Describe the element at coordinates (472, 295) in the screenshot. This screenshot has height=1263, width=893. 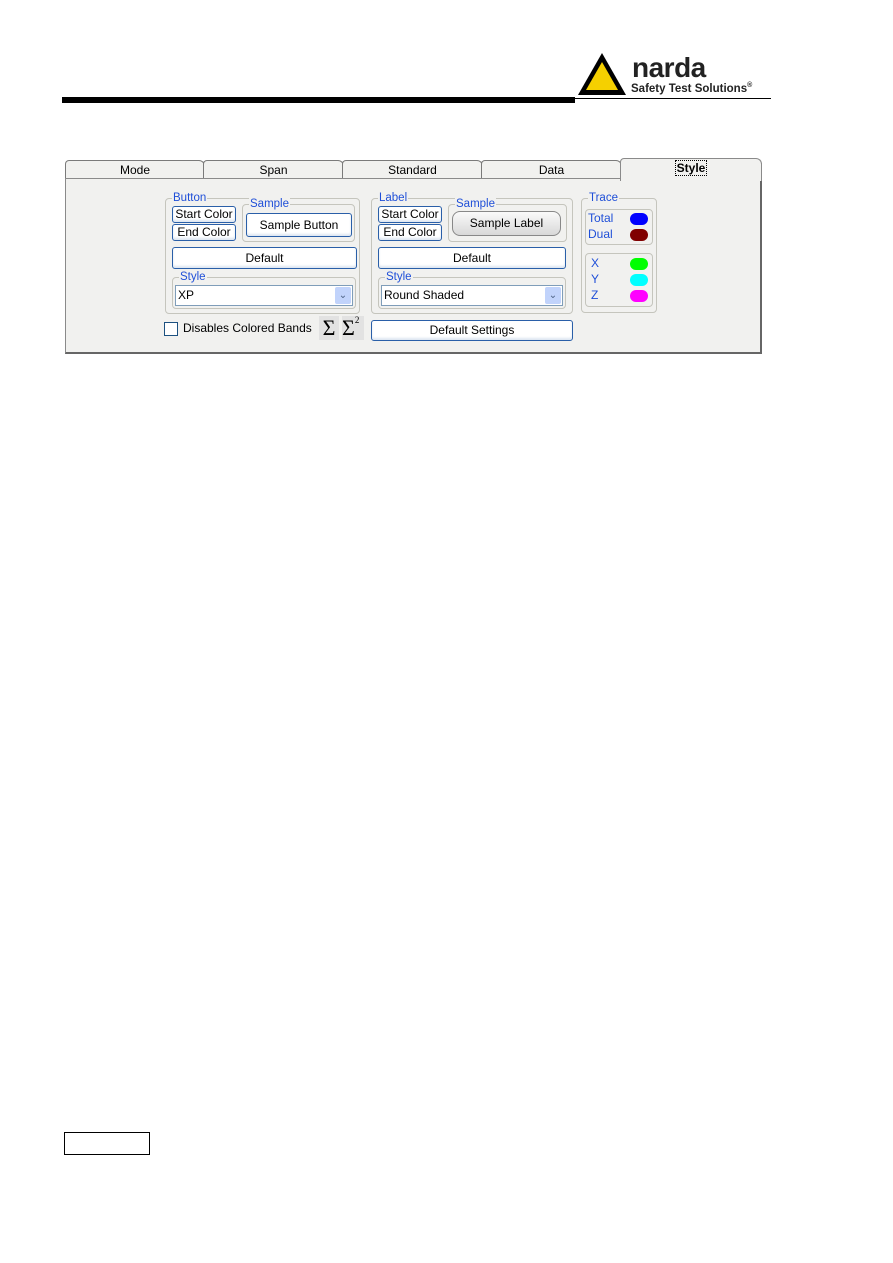
I see `label-style-select: Round Shaded ⌄` at that location.